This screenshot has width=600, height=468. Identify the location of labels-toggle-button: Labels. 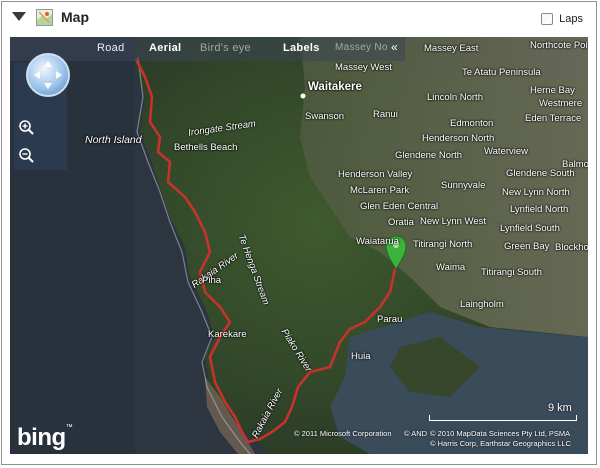
(301, 48).